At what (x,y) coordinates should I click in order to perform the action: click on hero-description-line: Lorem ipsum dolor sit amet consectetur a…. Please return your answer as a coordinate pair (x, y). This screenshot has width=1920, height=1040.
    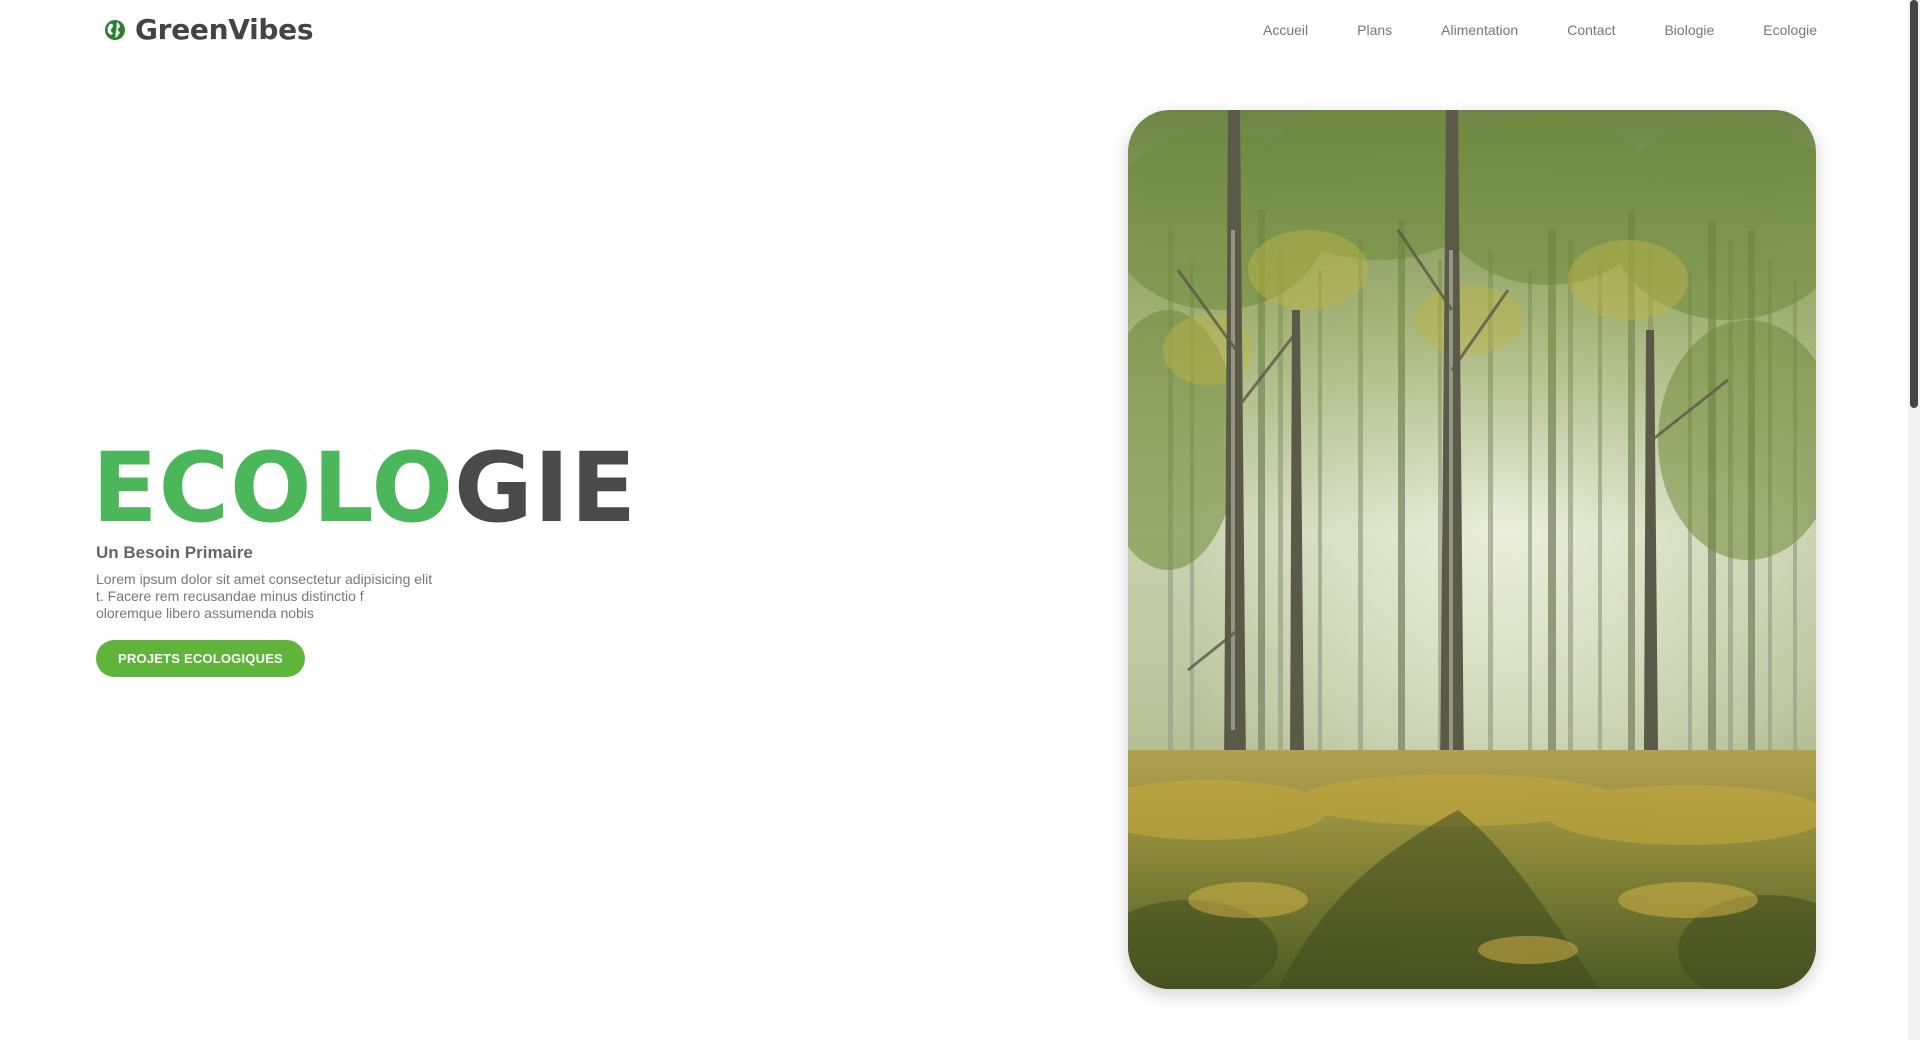
    Looking at the image, I should click on (264, 579).